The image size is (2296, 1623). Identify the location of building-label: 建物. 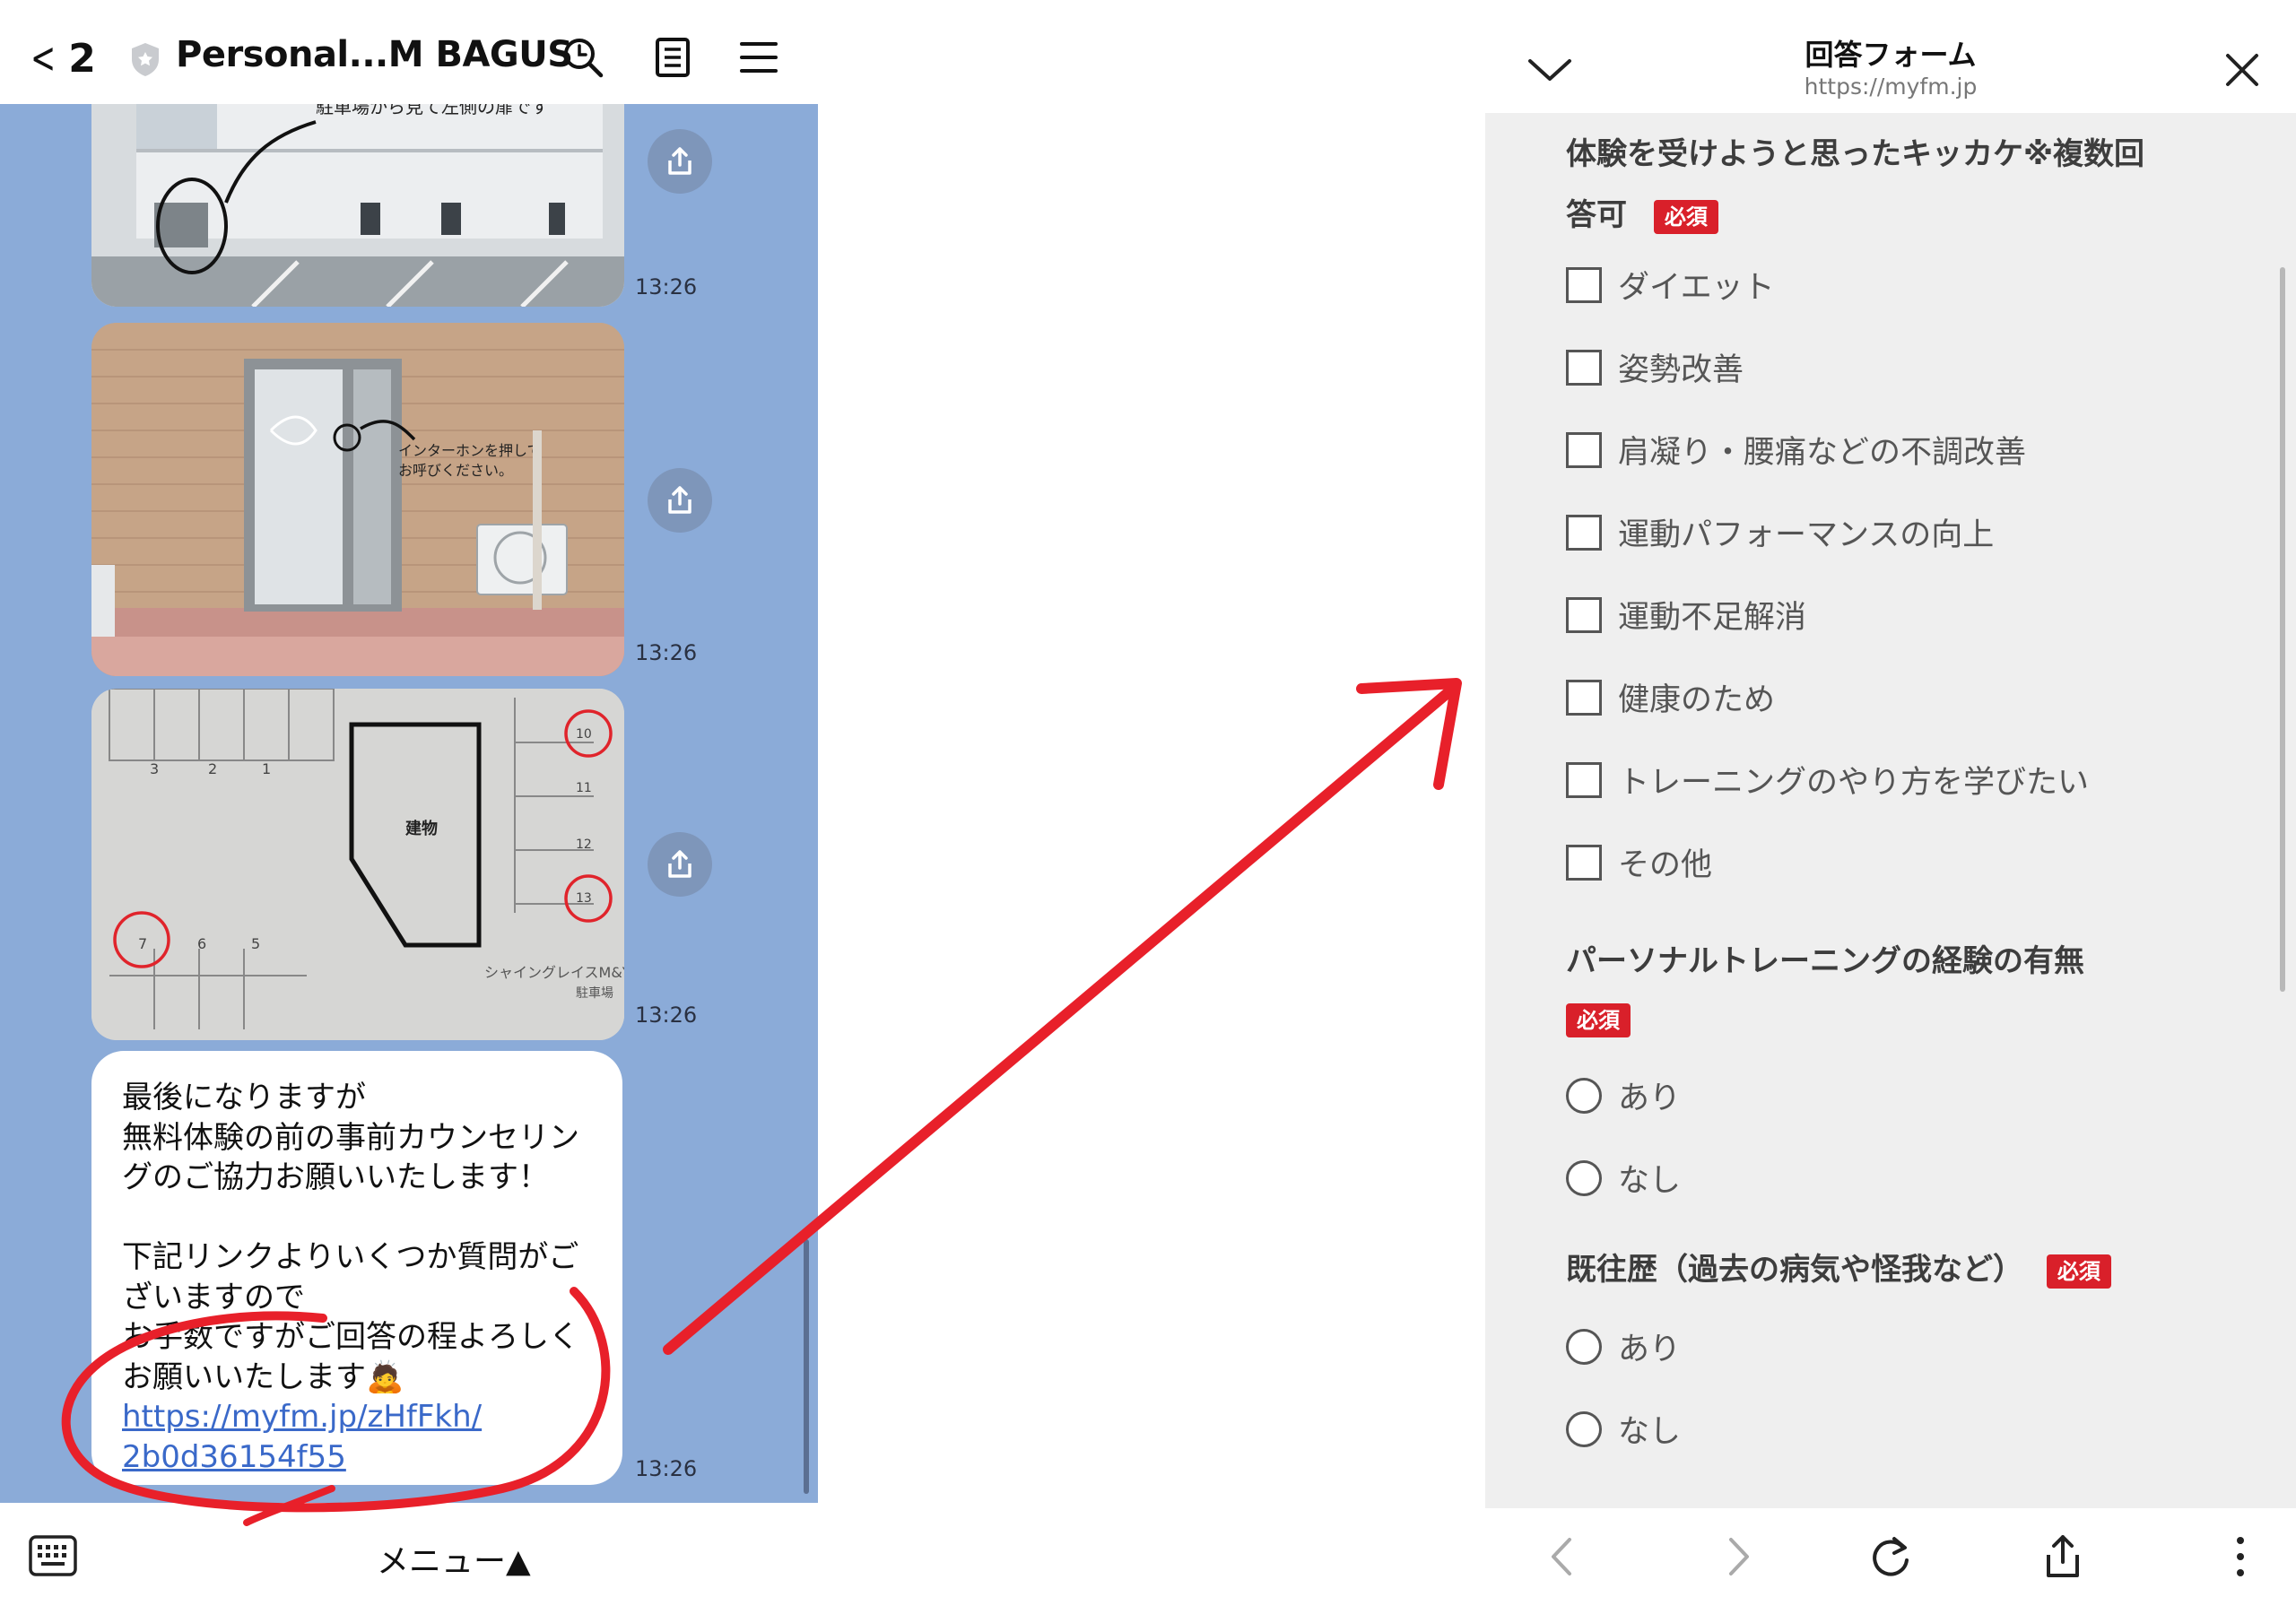
(421, 828).